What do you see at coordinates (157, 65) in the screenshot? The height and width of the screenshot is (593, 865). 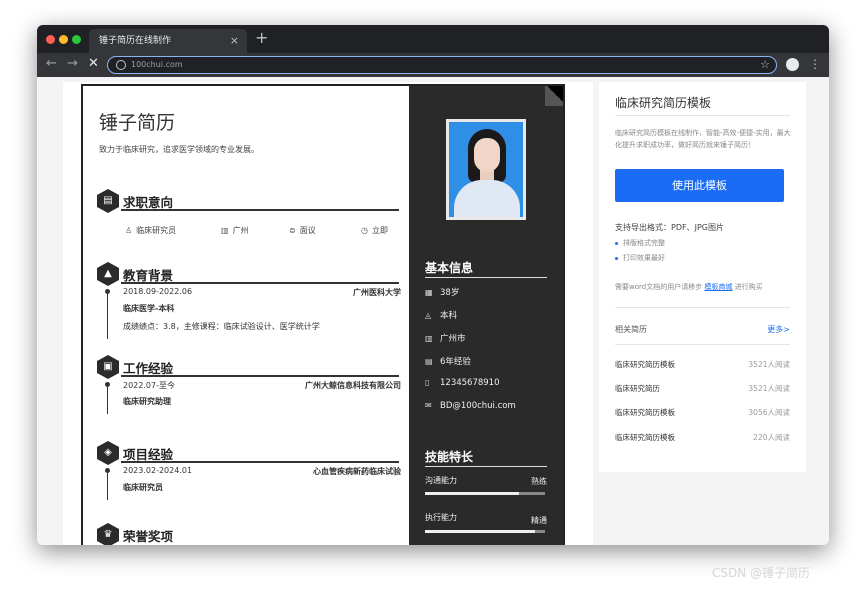 I see `url-text: 100chui.com` at bounding box center [157, 65].